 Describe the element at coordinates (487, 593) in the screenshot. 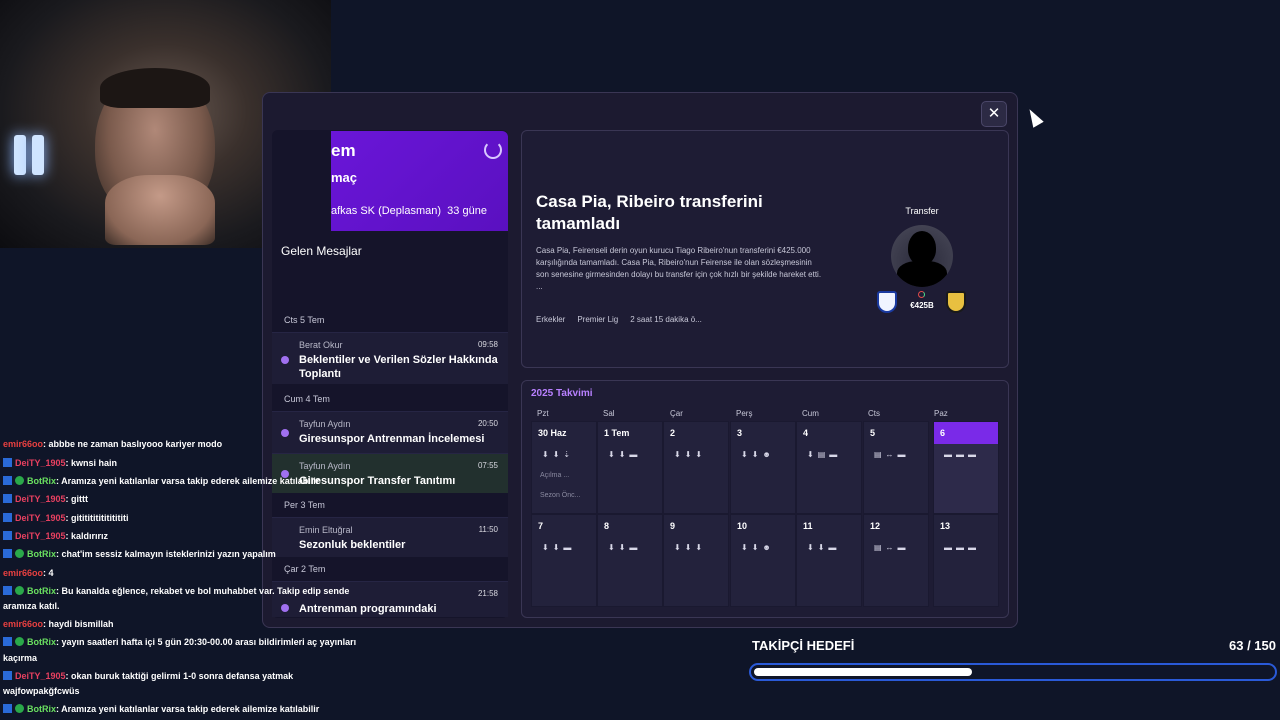

I see `message-time: 21:58` at that location.